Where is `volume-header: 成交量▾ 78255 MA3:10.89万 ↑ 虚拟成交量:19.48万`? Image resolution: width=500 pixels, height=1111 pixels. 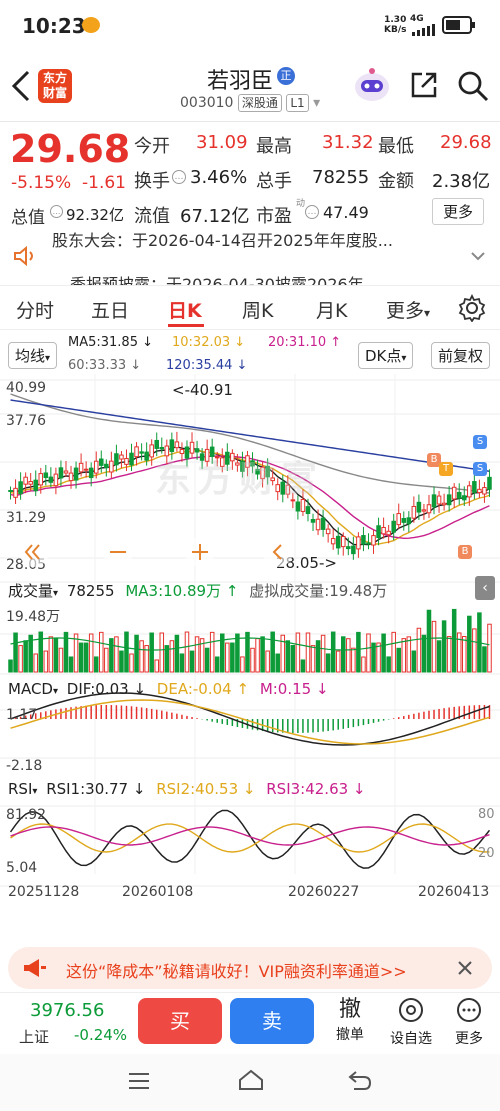 volume-header: 成交量▾ 78255 MA3:10.89万 ↑ 虚拟成交量:19.48万 is located at coordinates (197, 590).